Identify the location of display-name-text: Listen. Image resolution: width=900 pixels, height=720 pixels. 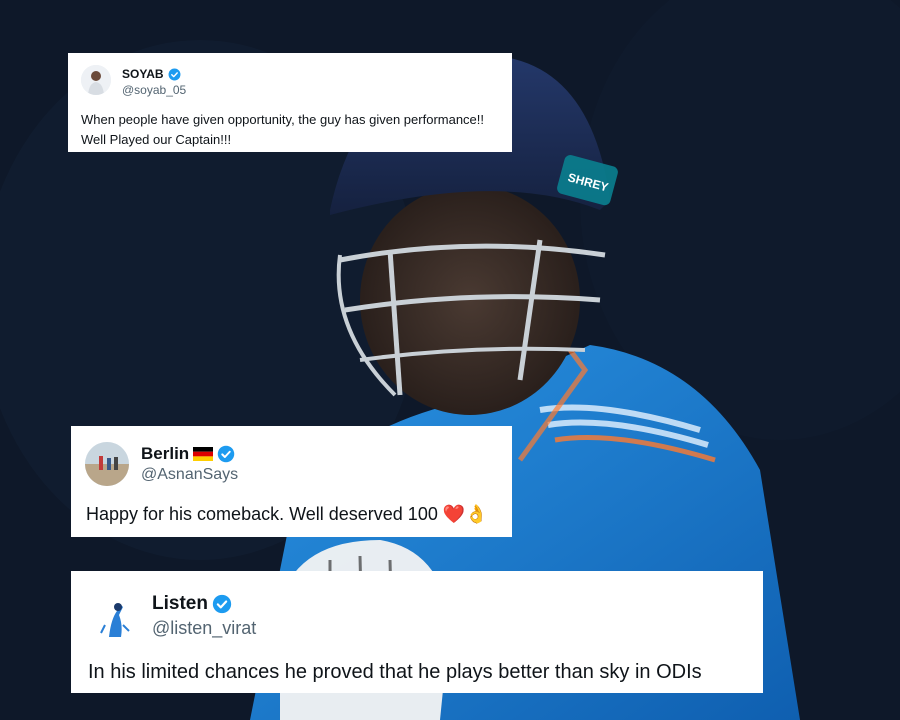
(180, 603).